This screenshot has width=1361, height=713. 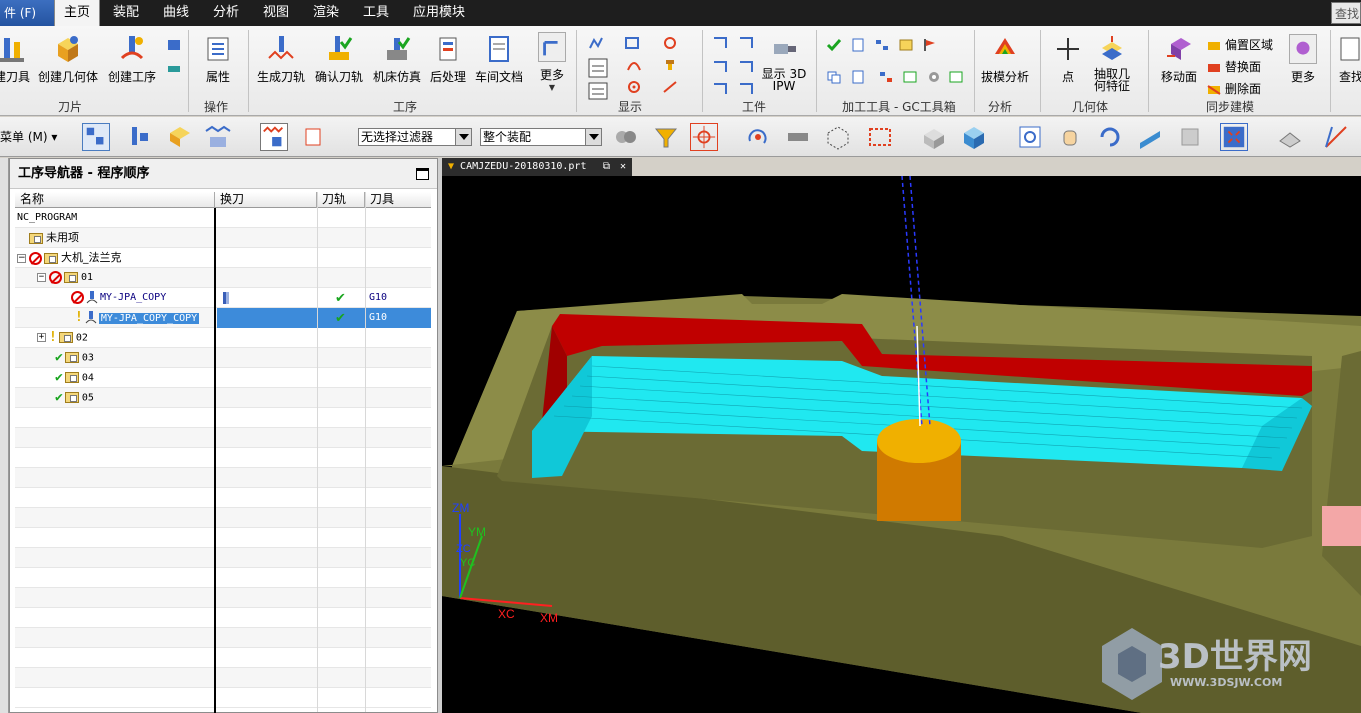 I want to click on fit-view-icon, so click(x=1234, y=137).